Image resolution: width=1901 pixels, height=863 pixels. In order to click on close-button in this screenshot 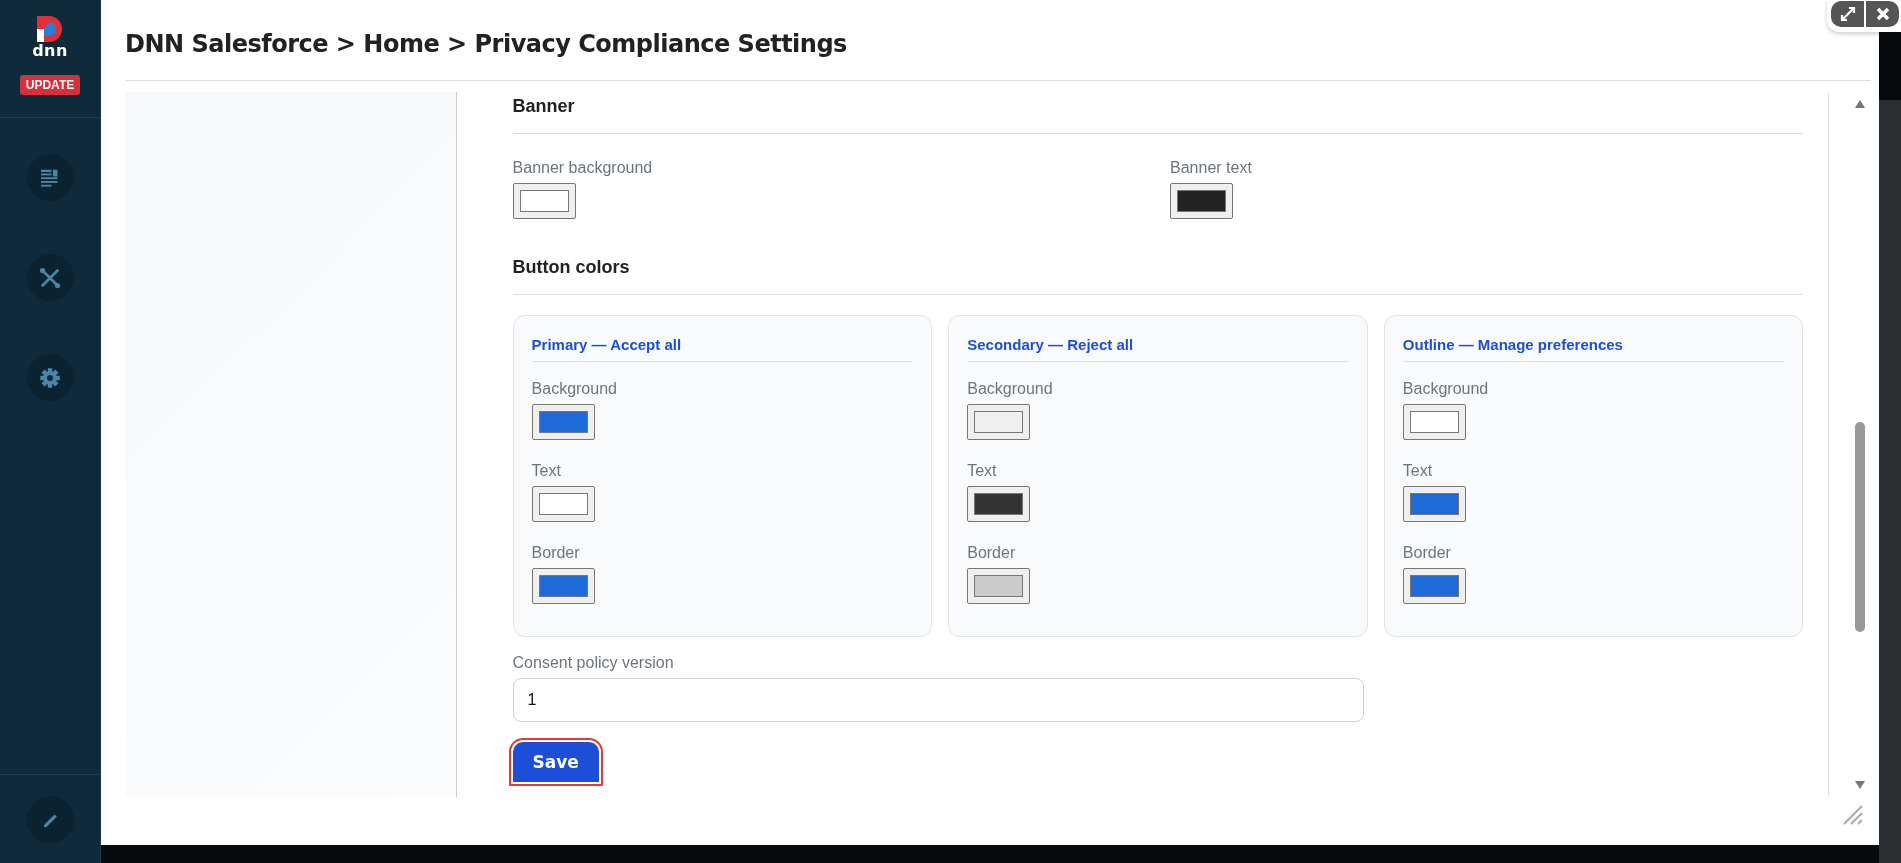, I will do `click(1882, 14)`.